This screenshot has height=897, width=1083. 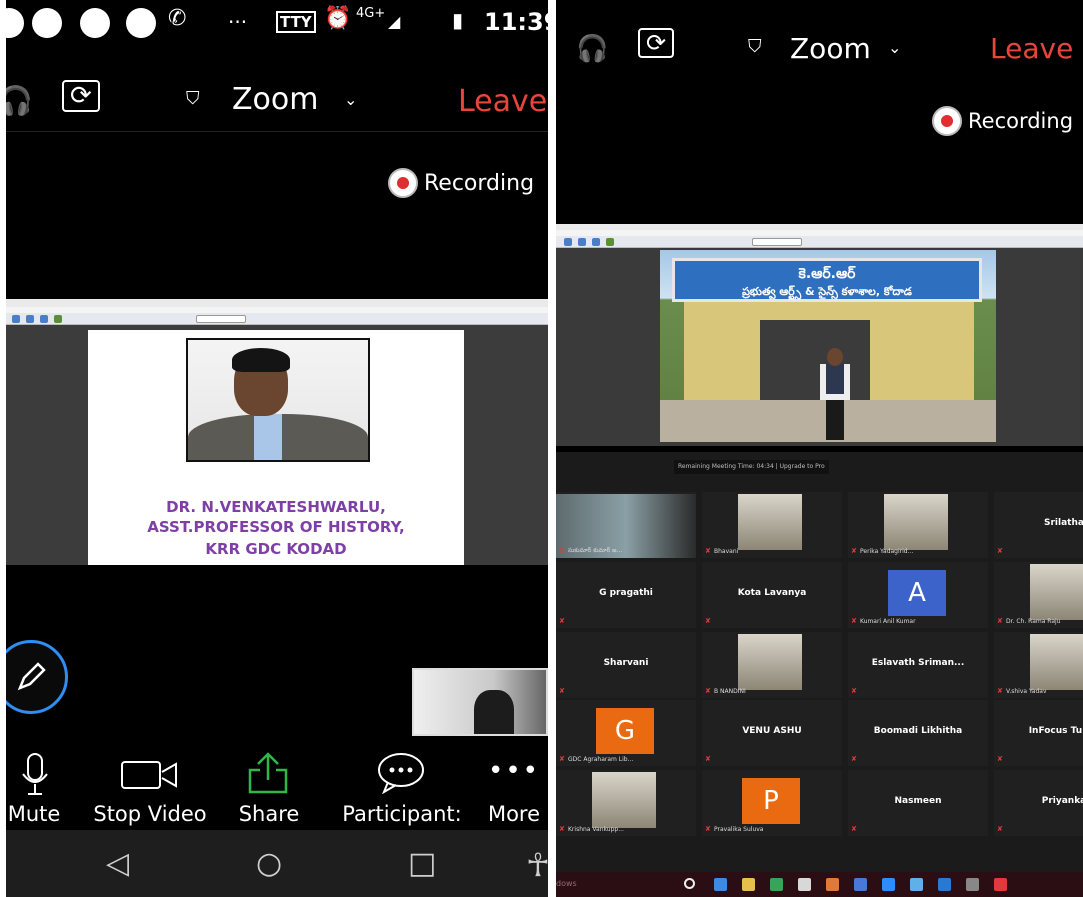 I want to click on taskbar-zoom-icon, so click(x=888, y=884).